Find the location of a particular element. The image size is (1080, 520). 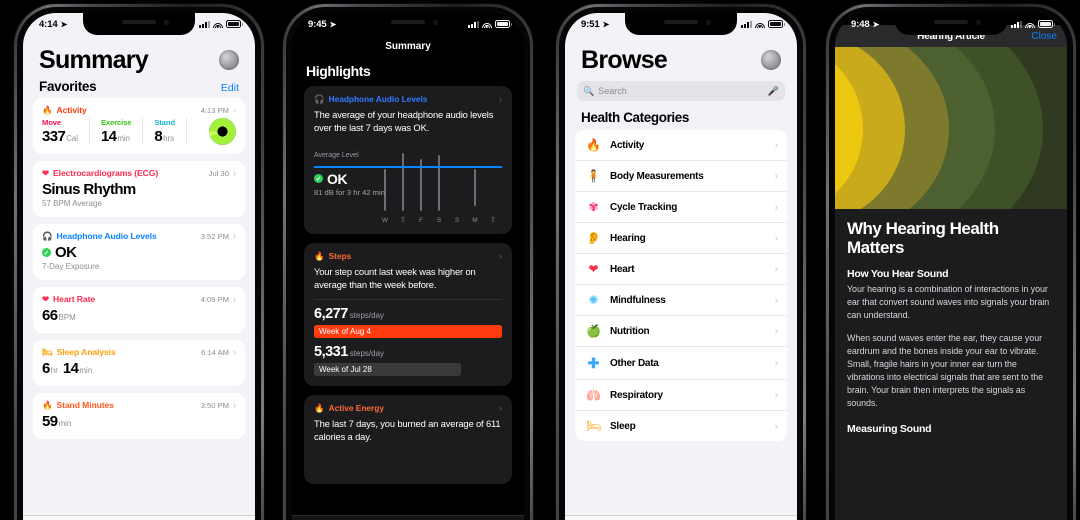

nav-title: Summary is located at coordinates (408, 46).